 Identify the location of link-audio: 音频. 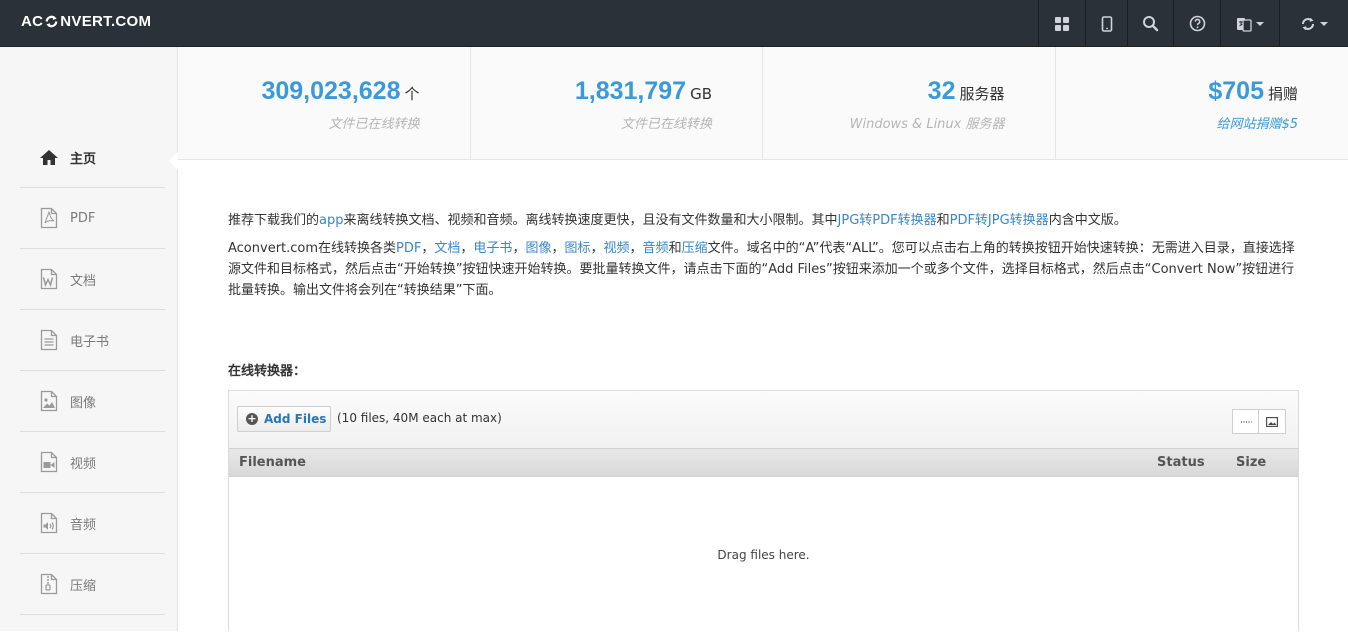
(656, 248).